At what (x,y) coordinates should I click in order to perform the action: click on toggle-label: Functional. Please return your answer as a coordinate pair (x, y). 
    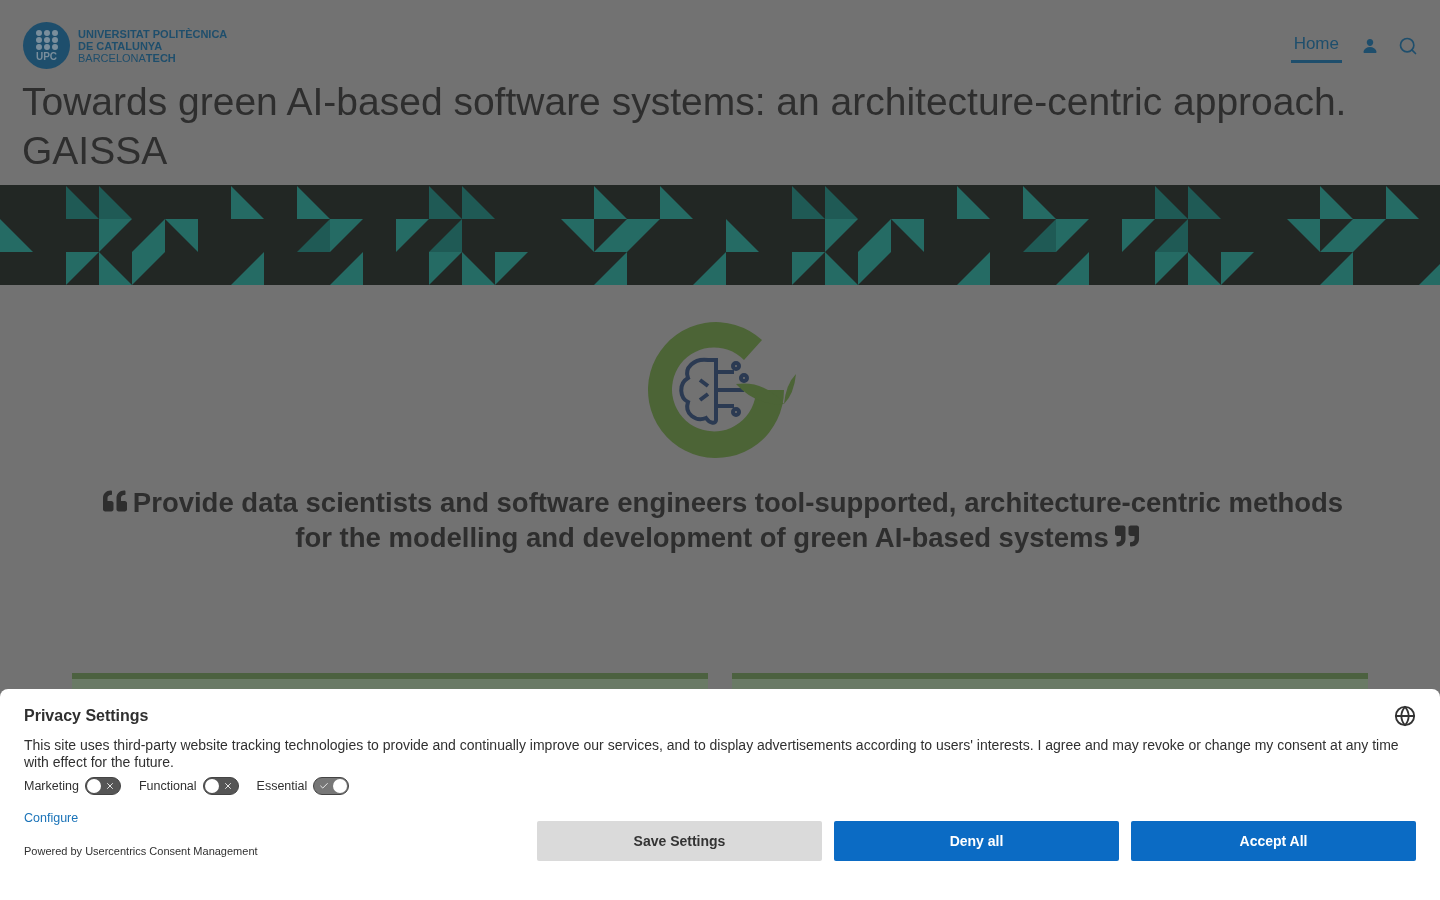
    Looking at the image, I should click on (167, 786).